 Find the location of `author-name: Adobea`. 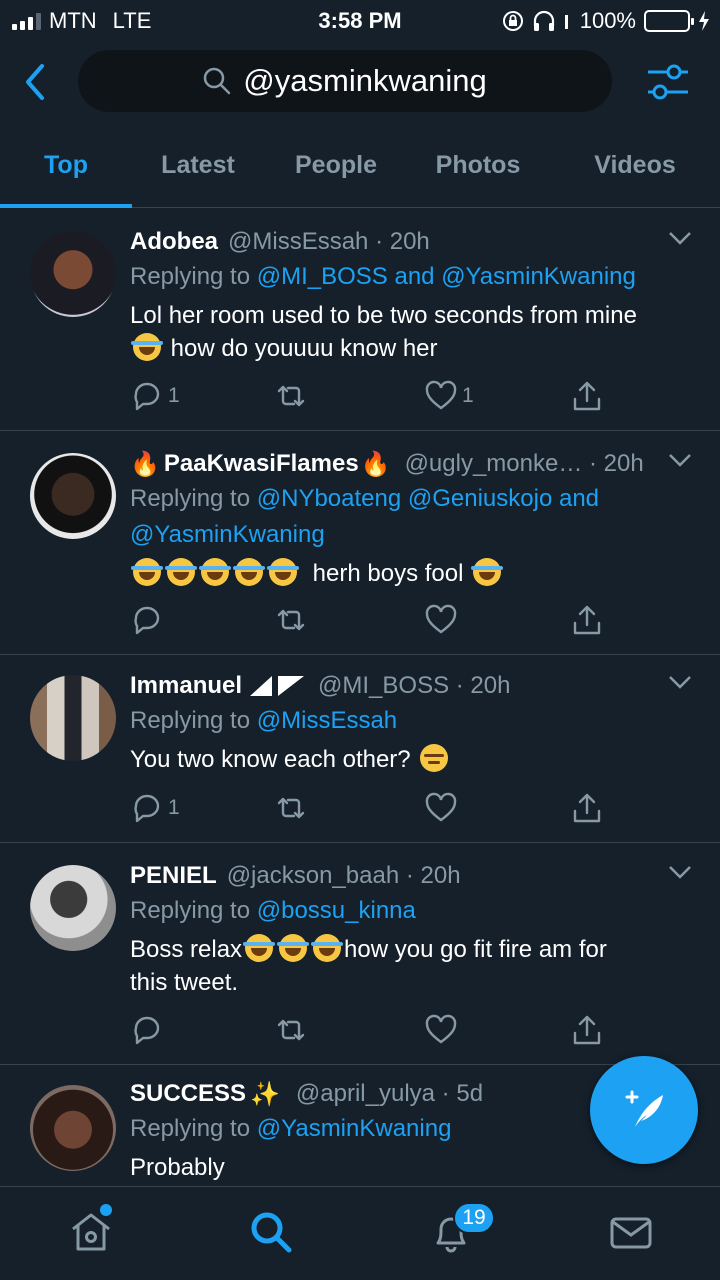

author-name: Adobea is located at coordinates (174, 242).